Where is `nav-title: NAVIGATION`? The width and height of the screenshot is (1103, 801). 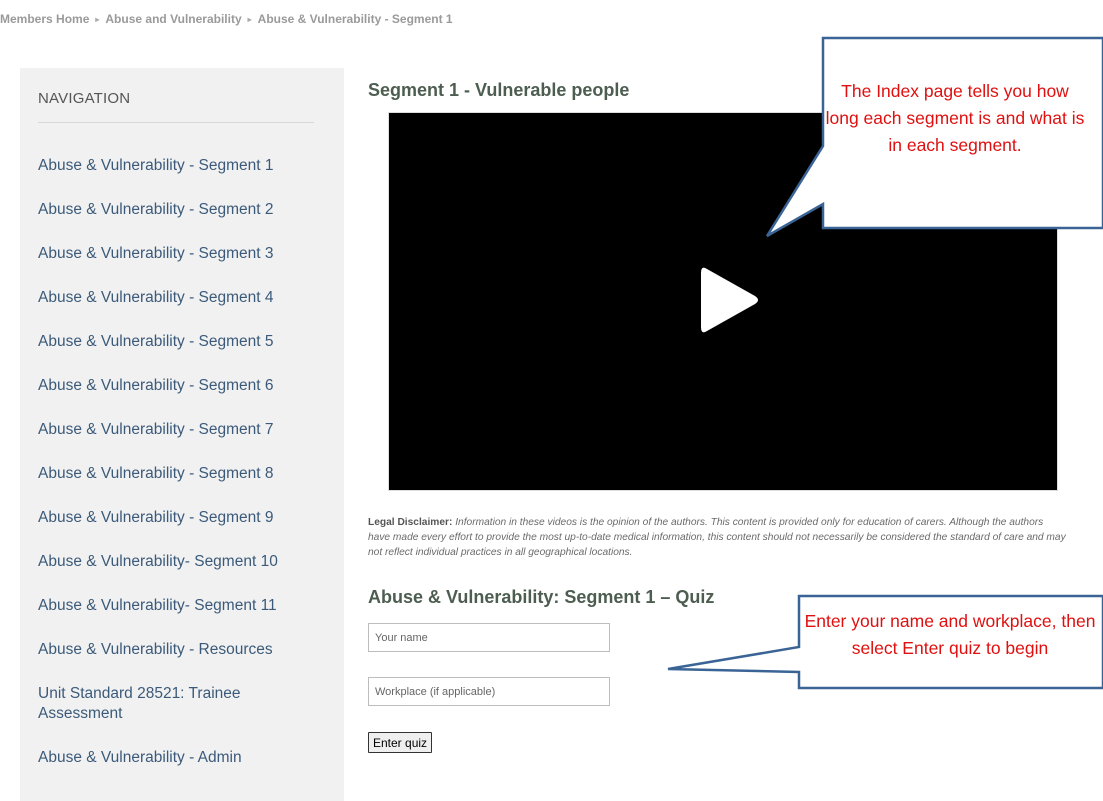 nav-title: NAVIGATION is located at coordinates (84, 98).